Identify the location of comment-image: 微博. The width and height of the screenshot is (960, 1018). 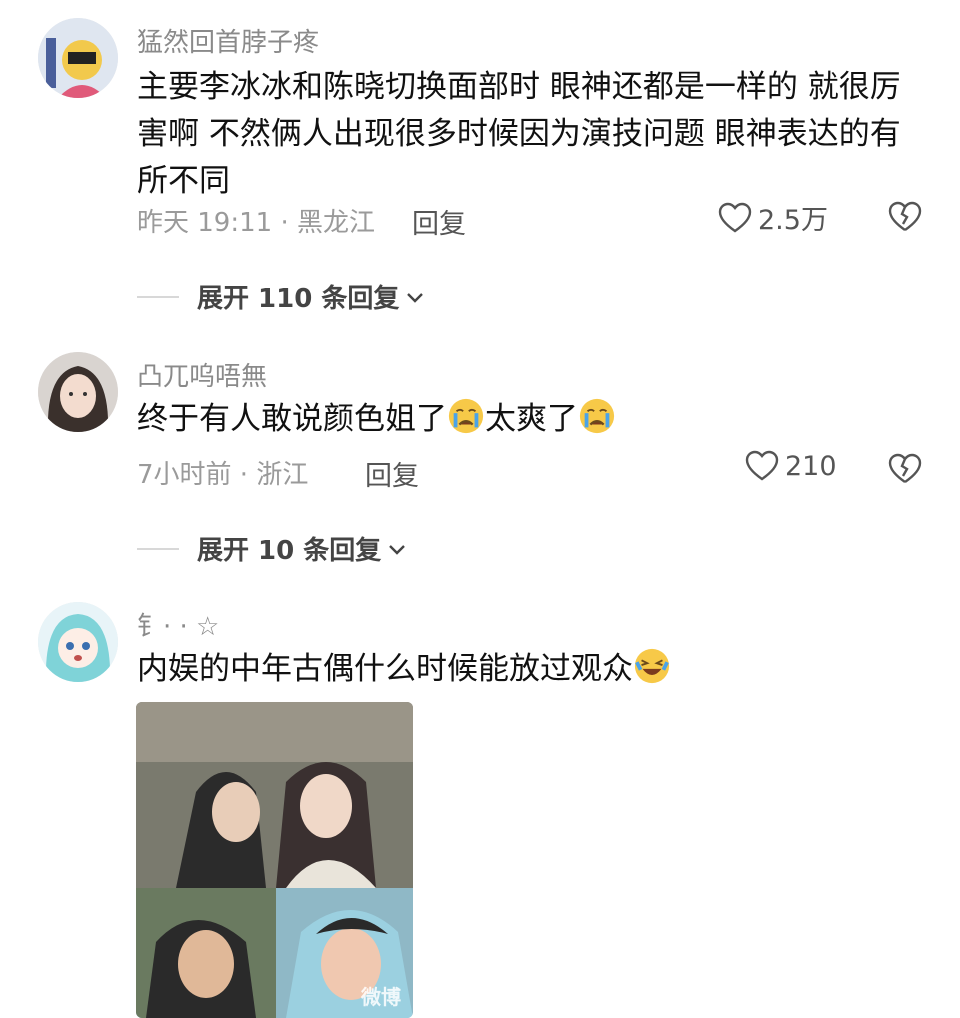
(274, 860).